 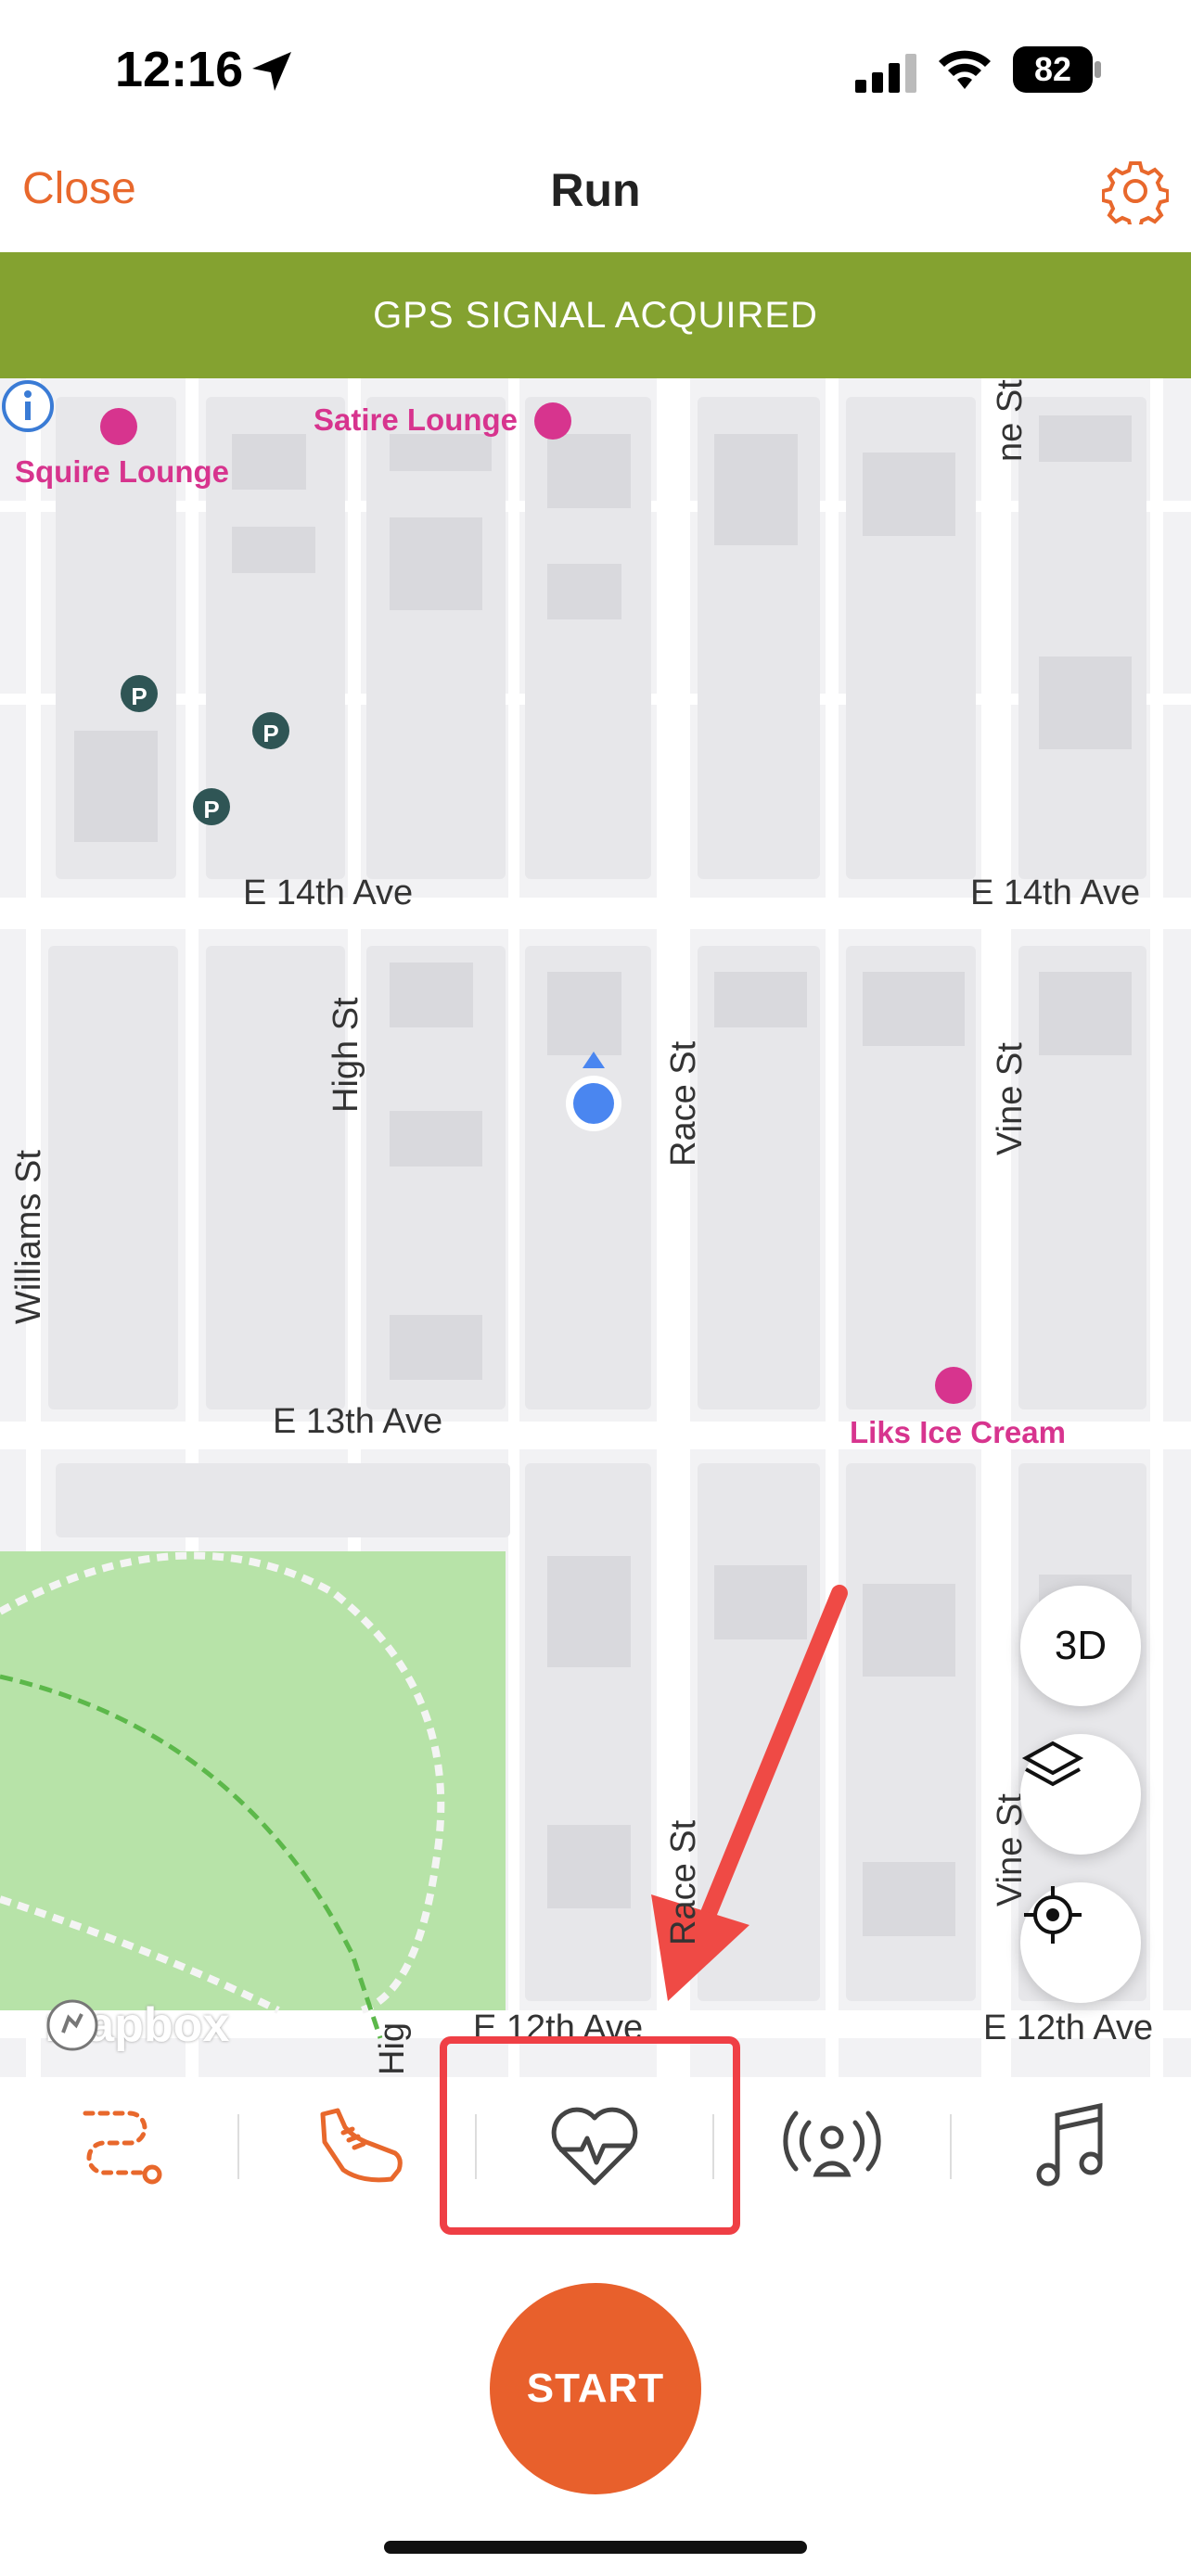 I want to click on street-label-race-st-lower: Race St, so click(x=683, y=1882).